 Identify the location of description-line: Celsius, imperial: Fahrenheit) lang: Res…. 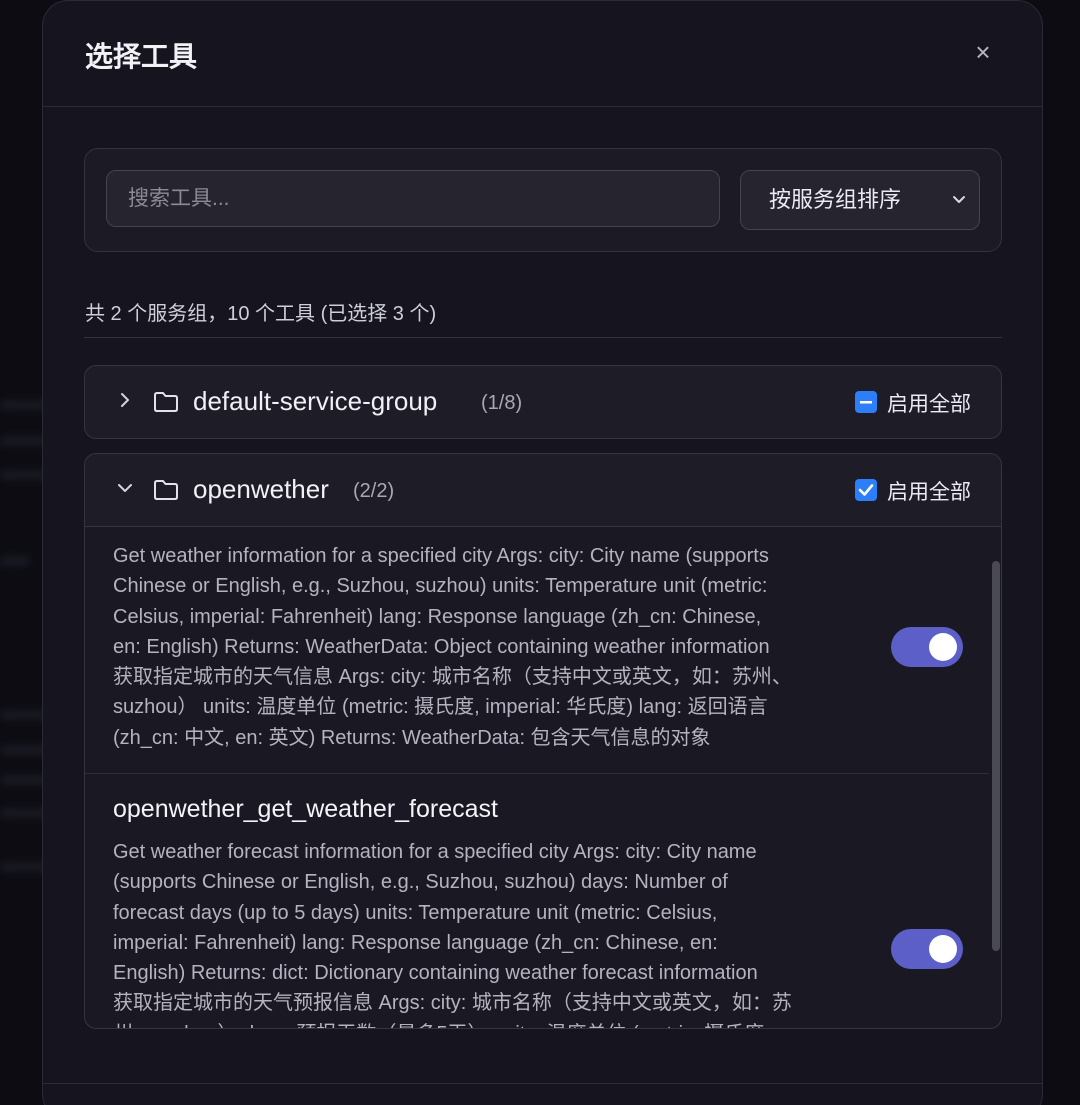
(437, 616).